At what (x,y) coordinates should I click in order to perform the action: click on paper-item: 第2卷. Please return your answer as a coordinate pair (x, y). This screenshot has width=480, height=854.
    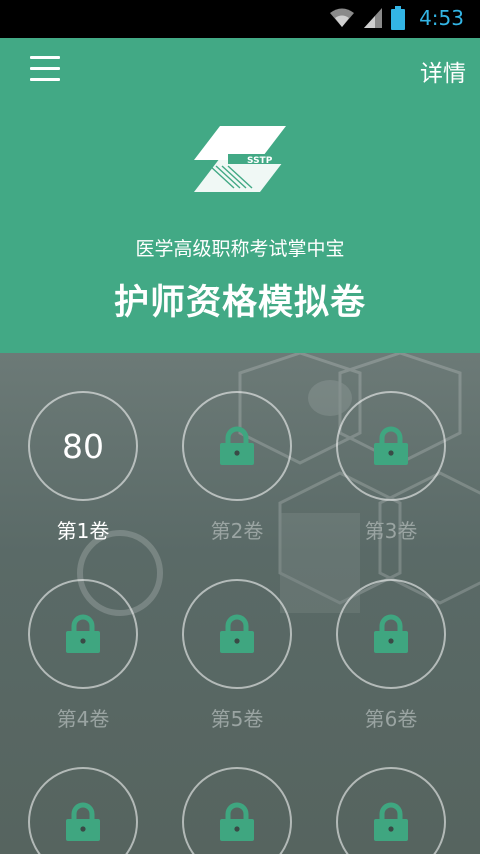
    Looking at the image, I should click on (237, 467).